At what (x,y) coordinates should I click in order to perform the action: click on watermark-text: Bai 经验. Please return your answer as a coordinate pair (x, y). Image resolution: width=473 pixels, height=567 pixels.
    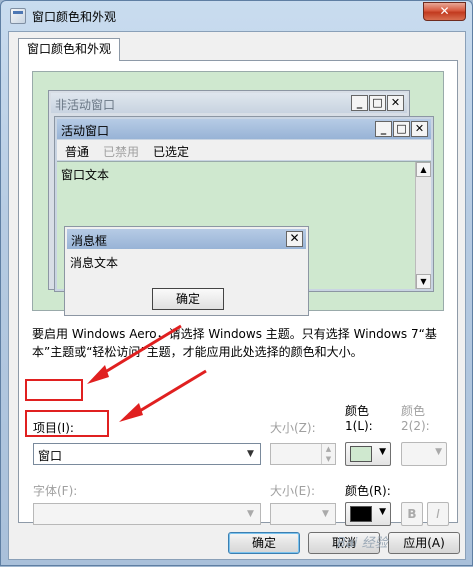
    Looking at the image, I should click on (362, 543).